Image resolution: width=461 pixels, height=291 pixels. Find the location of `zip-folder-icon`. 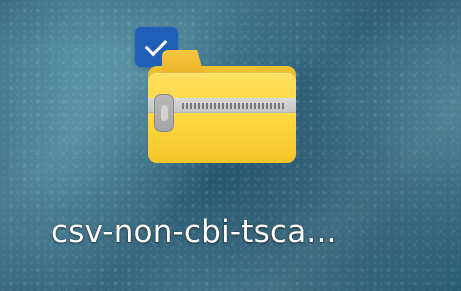

zip-folder-icon is located at coordinates (222, 108).